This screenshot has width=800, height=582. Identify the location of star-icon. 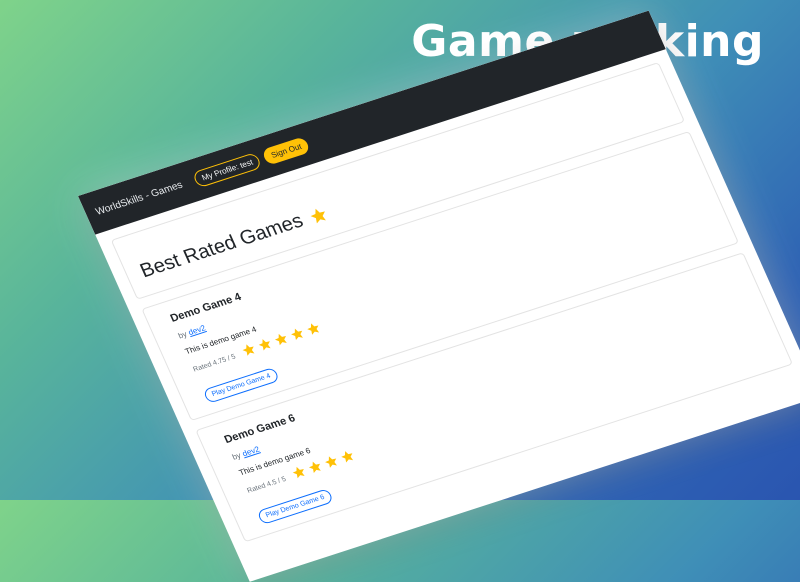
(318, 215).